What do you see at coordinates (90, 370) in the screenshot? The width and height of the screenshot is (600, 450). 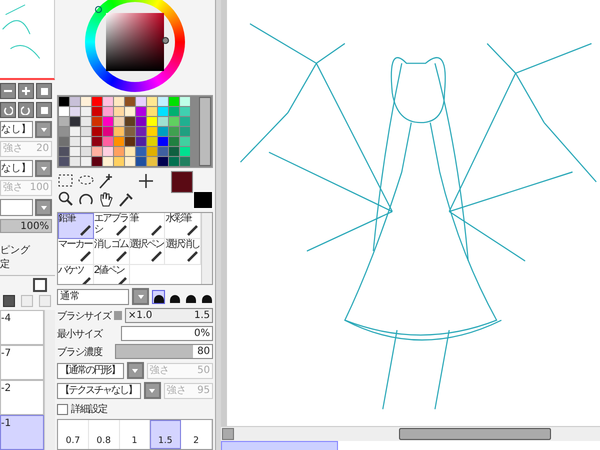 I see `brush-shape-dropdown: 【通常の円形】` at bounding box center [90, 370].